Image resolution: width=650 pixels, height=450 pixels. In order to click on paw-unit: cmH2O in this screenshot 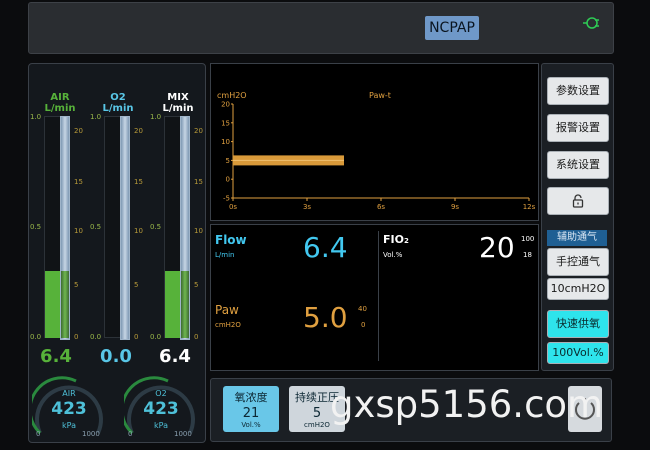, I will do `click(228, 325)`.